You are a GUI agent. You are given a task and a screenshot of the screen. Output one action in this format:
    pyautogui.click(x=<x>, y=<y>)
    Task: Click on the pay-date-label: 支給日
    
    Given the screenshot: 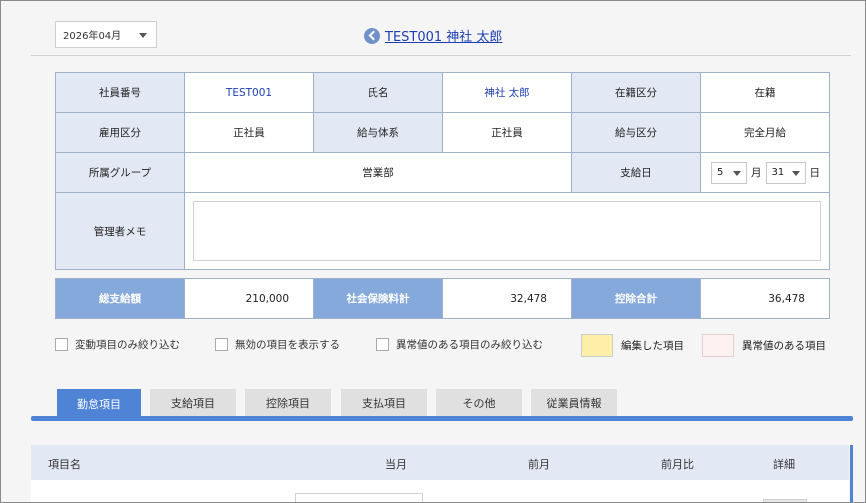 What is the action you would take?
    pyautogui.click(x=636, y=172)
    